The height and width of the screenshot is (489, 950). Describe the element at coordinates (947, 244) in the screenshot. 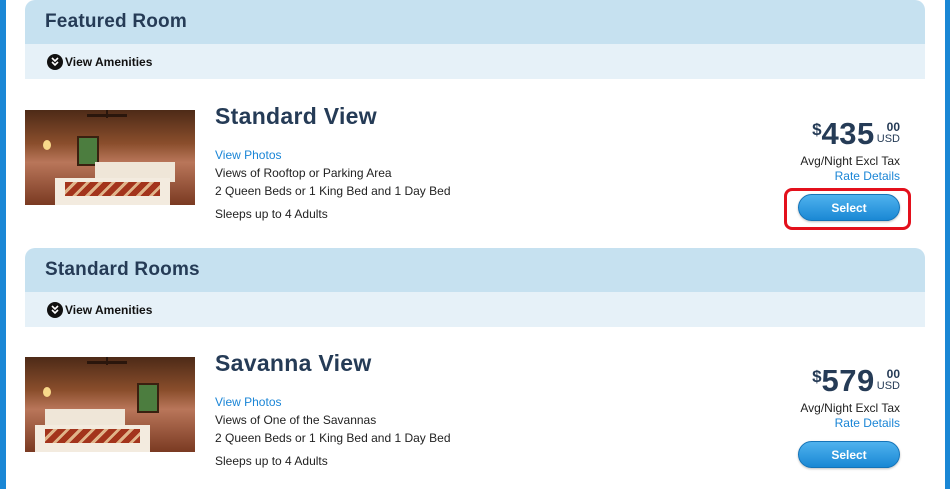

I see `page-frame-right` at that location.